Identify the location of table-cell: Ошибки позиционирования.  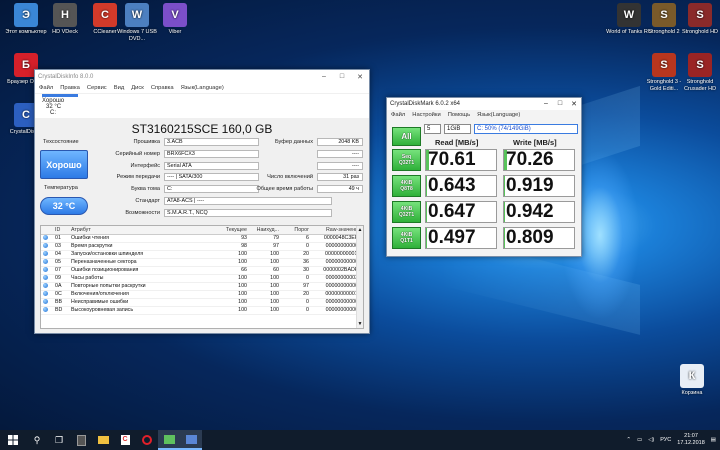
(141, 270).